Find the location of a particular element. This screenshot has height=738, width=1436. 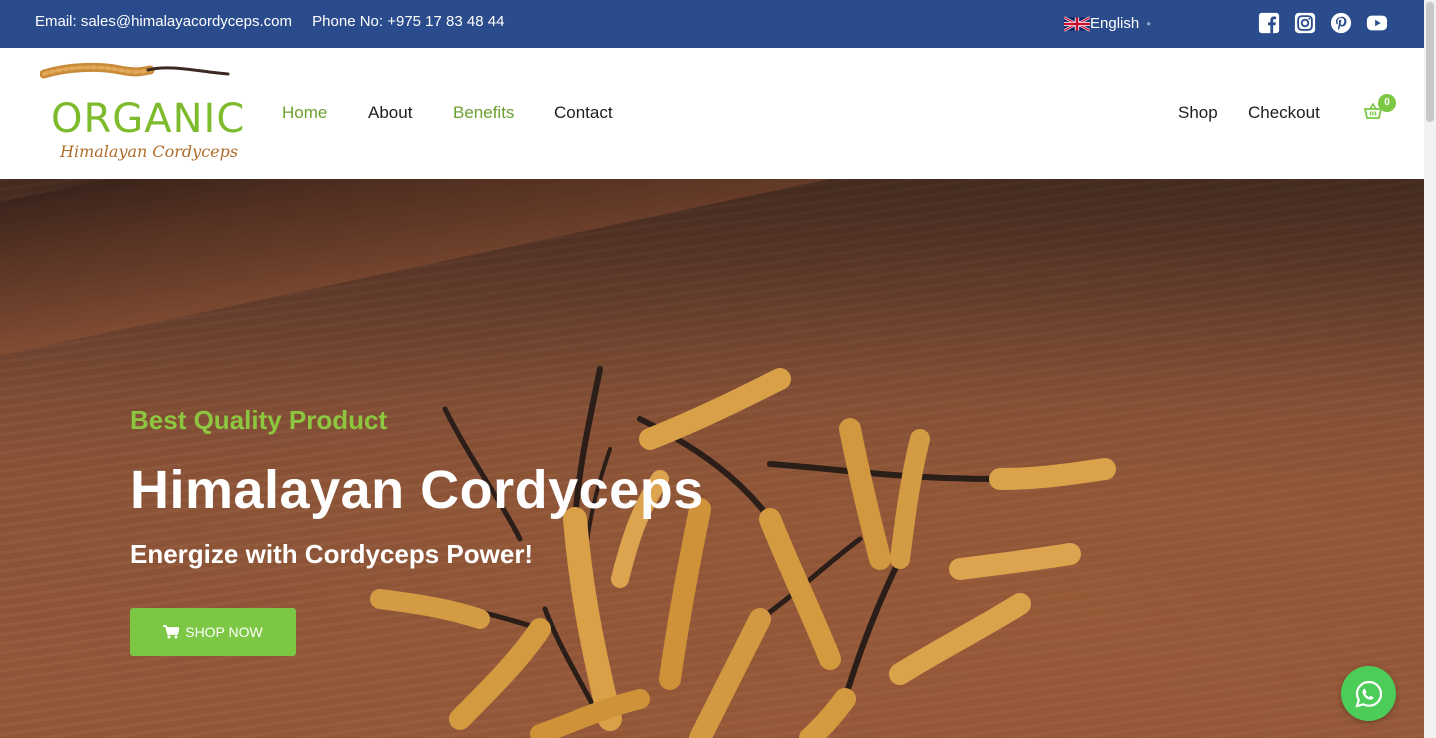

cart-button: 0 is located at coordinates (1380, 106).